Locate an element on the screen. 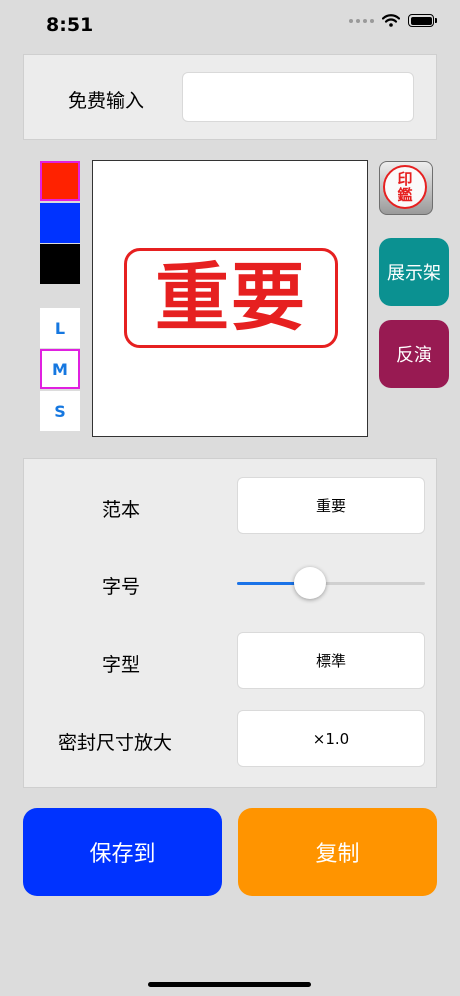  stamp-preview: 重要 is located at coordinates (231, 298).